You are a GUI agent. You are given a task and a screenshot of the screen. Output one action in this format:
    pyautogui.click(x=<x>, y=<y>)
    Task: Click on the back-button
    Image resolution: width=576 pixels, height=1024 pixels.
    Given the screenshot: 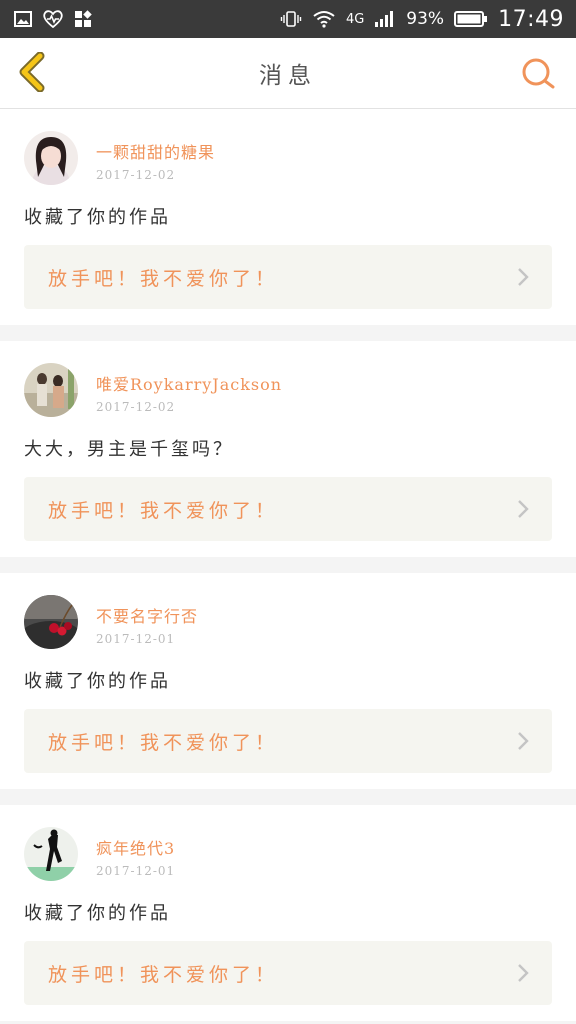 What is the action you would take?
    pyautogui.click(x=34, y=72)
    